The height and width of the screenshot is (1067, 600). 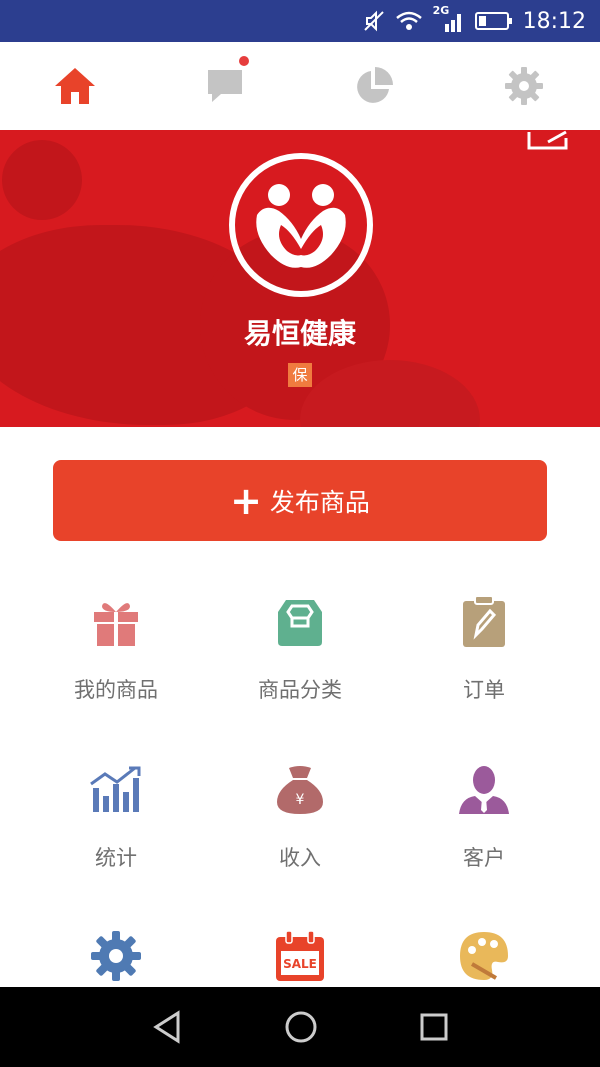 I want to click on menu-label: 商品分类, so click(x=300, y=690).